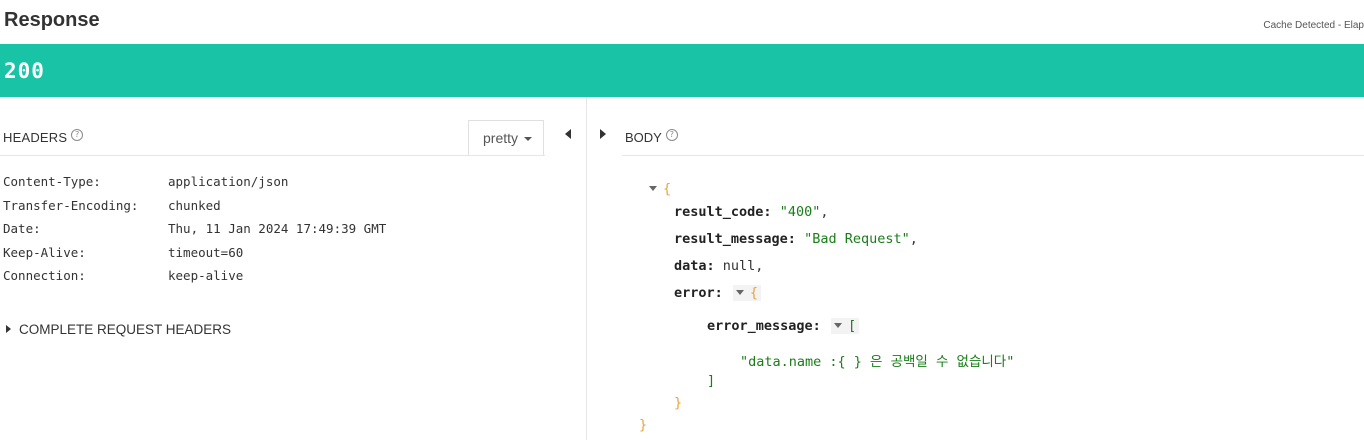 The height and width of the screenshot is (440, 1364). Describe the element at coordinates (272, 137) in the screenshot. I see `headers-heading-row: HEADERS?` at that location.